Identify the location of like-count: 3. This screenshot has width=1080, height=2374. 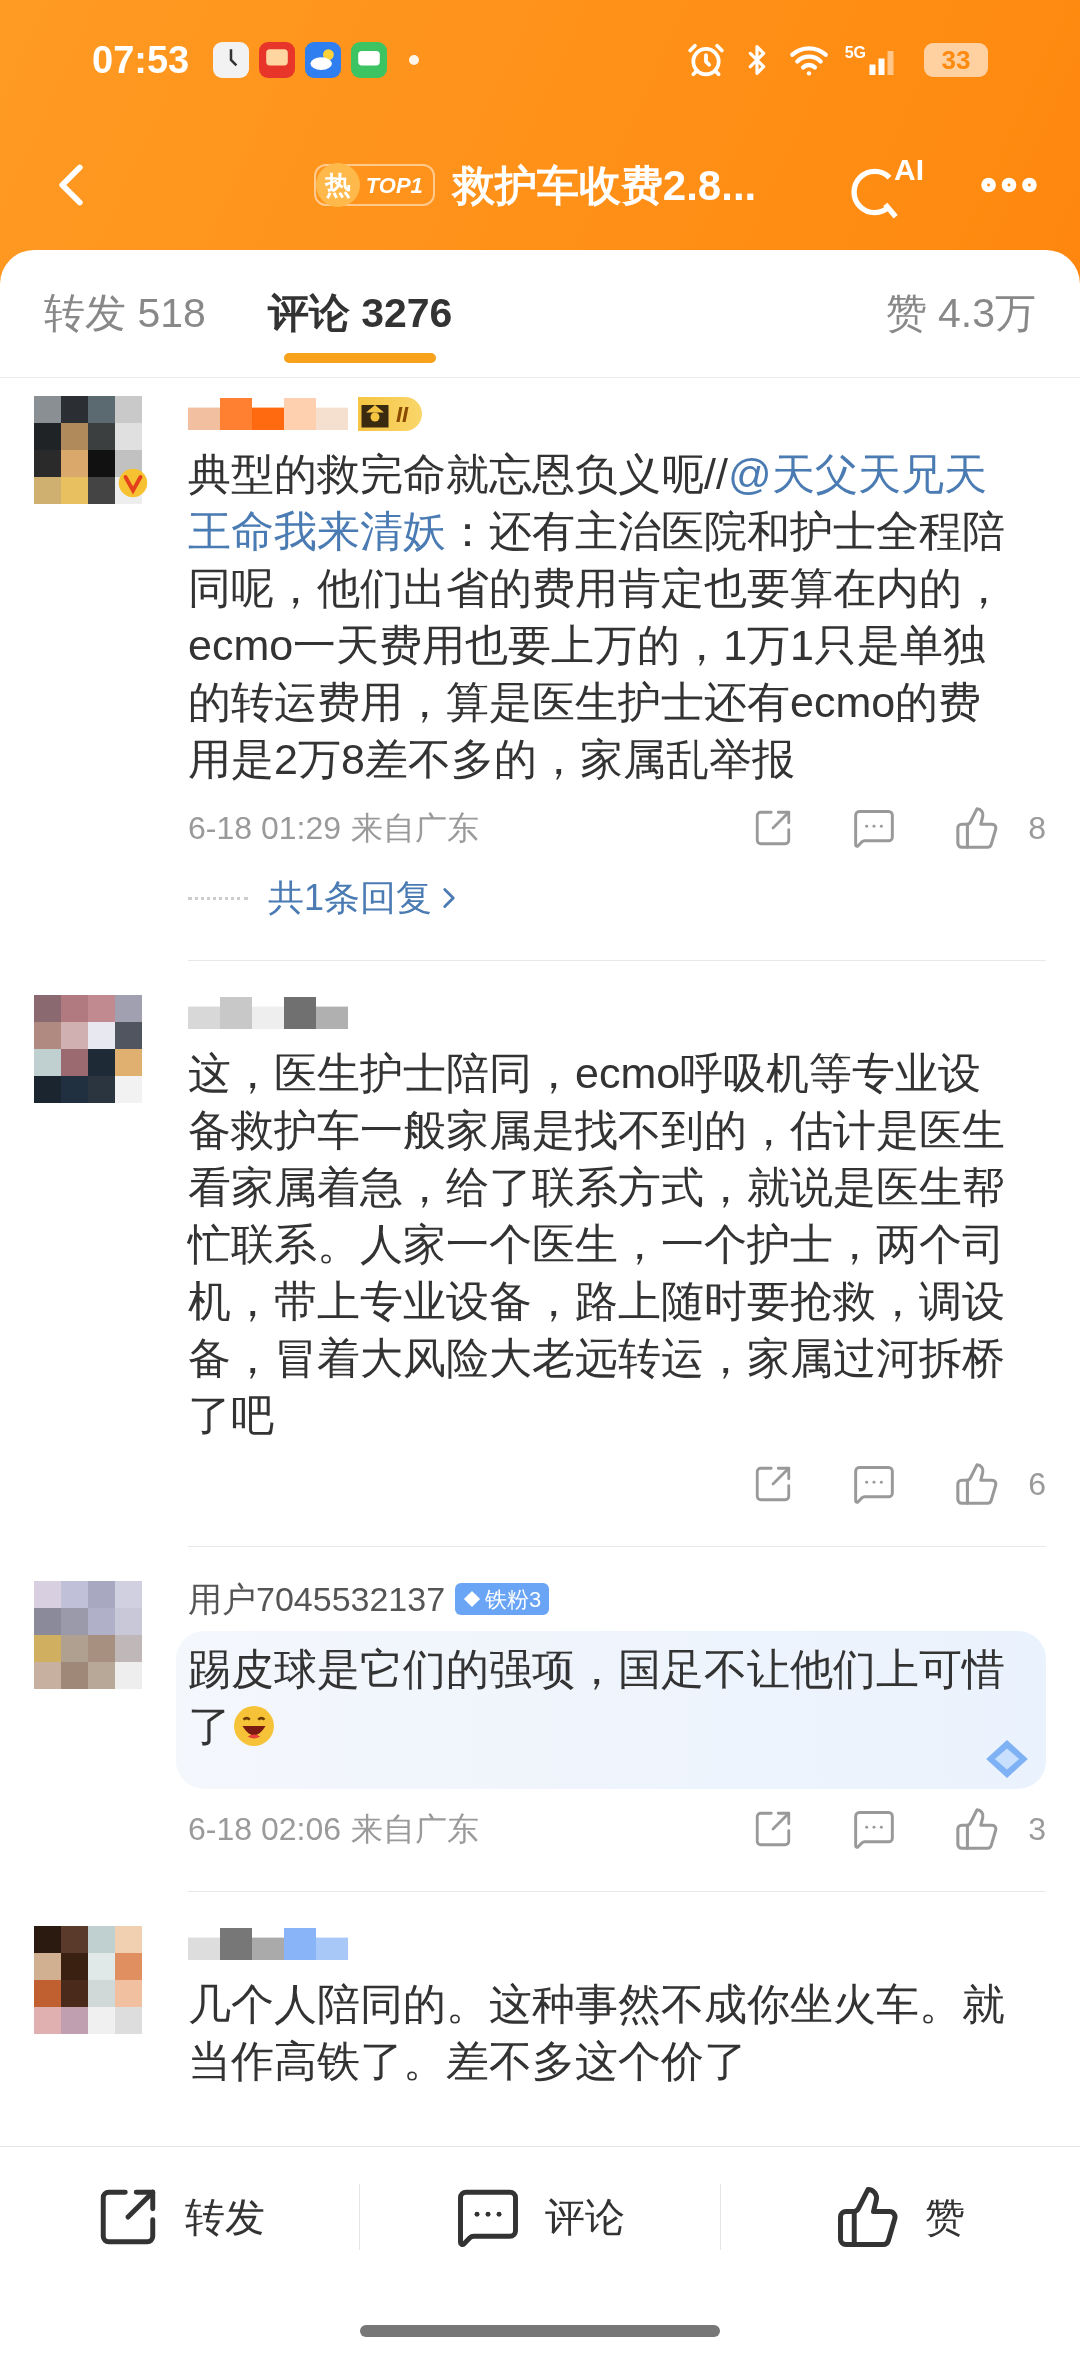
(1036, 1829).